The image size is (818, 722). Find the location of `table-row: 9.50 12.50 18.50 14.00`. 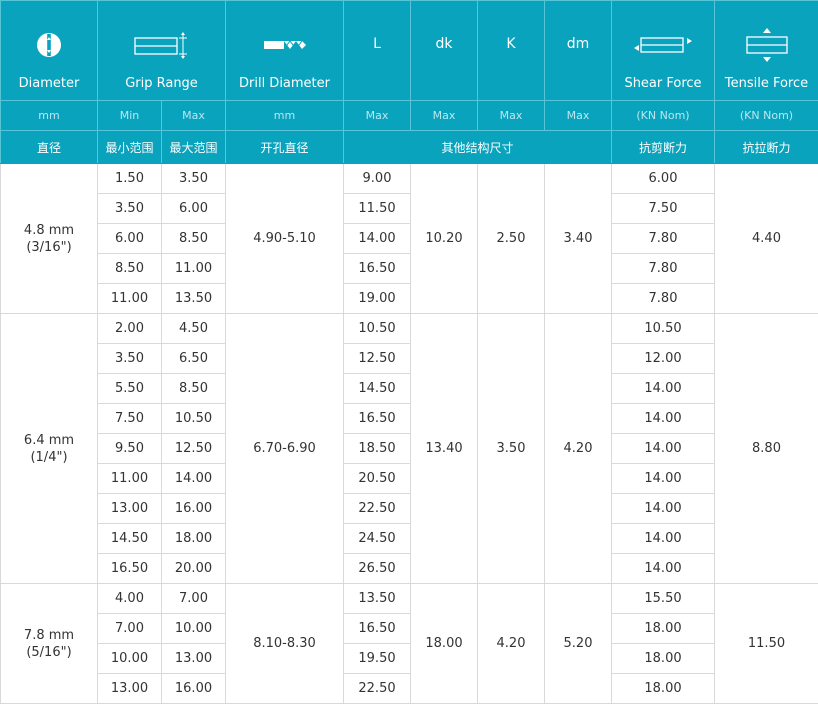

table-row: 9.50 12.50 18.50 14.00 is located at coordinates (409, 448).